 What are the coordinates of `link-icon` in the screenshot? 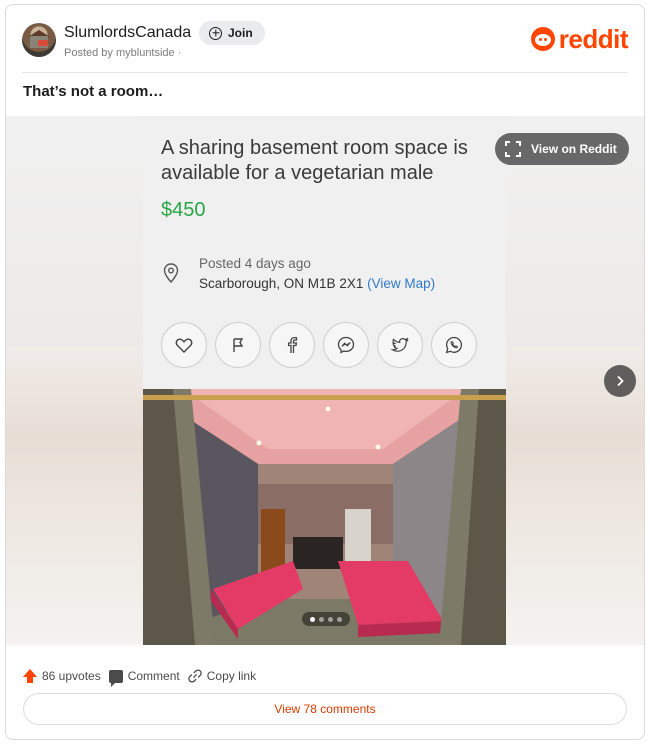 It's located at (194, 676).